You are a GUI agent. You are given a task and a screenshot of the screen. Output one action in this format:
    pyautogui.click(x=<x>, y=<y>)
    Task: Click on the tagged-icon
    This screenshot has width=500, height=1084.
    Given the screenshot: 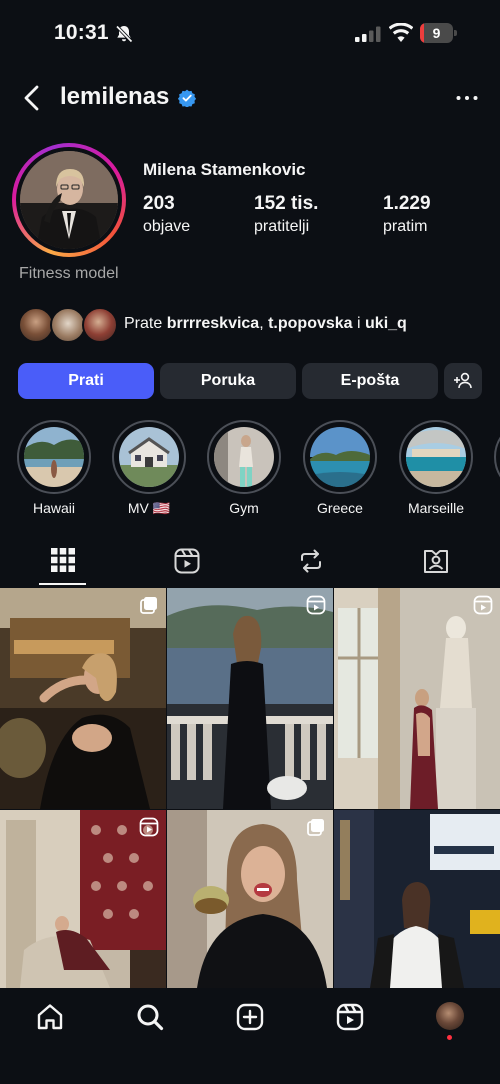 What is the action you would take?
    pyautogui.click(x=436, y=561)
    